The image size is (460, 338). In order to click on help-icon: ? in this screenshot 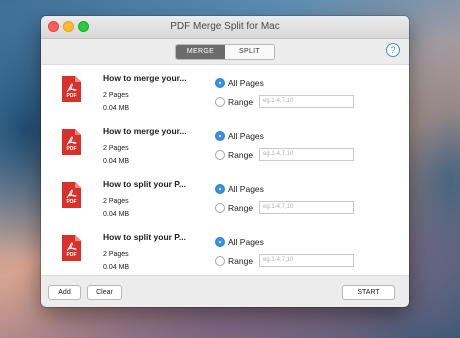, I will do `click(393, 50)`.